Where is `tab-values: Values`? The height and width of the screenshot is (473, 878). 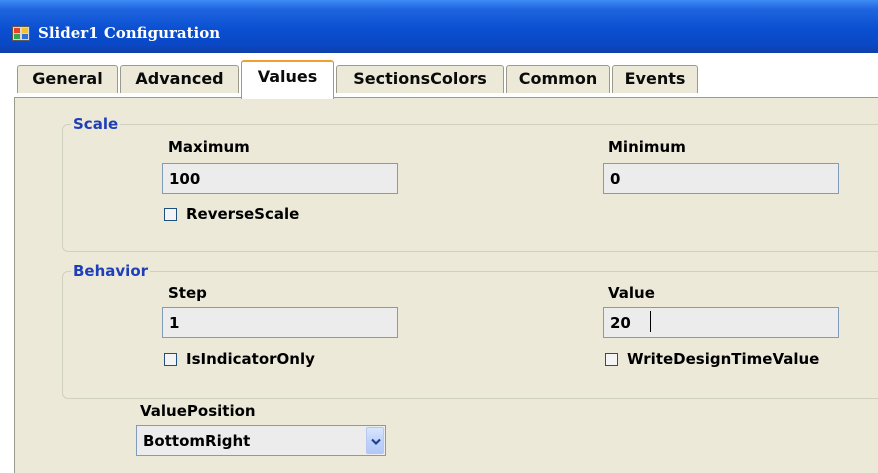 tab-values: Values is located at coordinates (287, 79).